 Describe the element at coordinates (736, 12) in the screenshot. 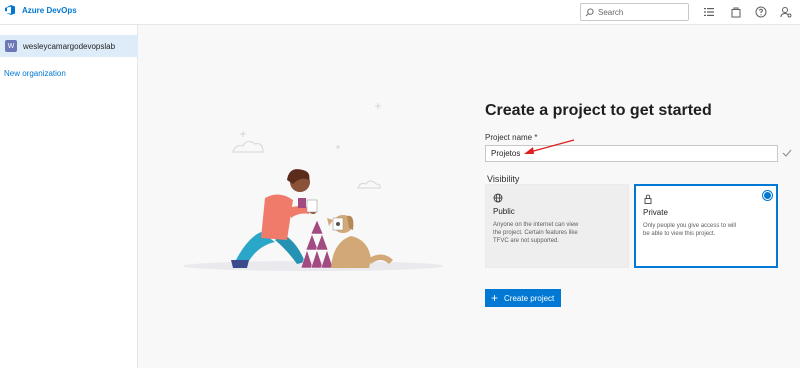

I see `bag-icon` at that location.